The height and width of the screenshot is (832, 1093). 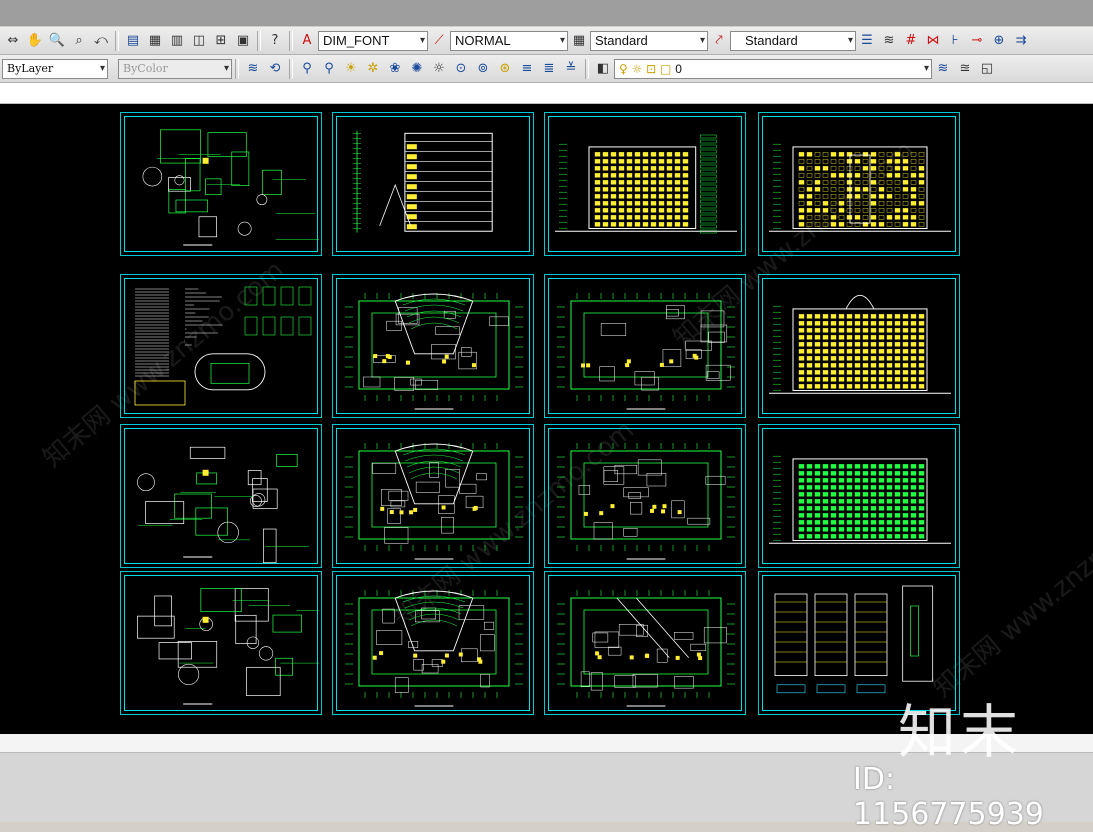 What do you see at coordinates (439, 69) in the screenshot?
I see `layer-sun-icon: ☼` at bounding box center [439, 69].